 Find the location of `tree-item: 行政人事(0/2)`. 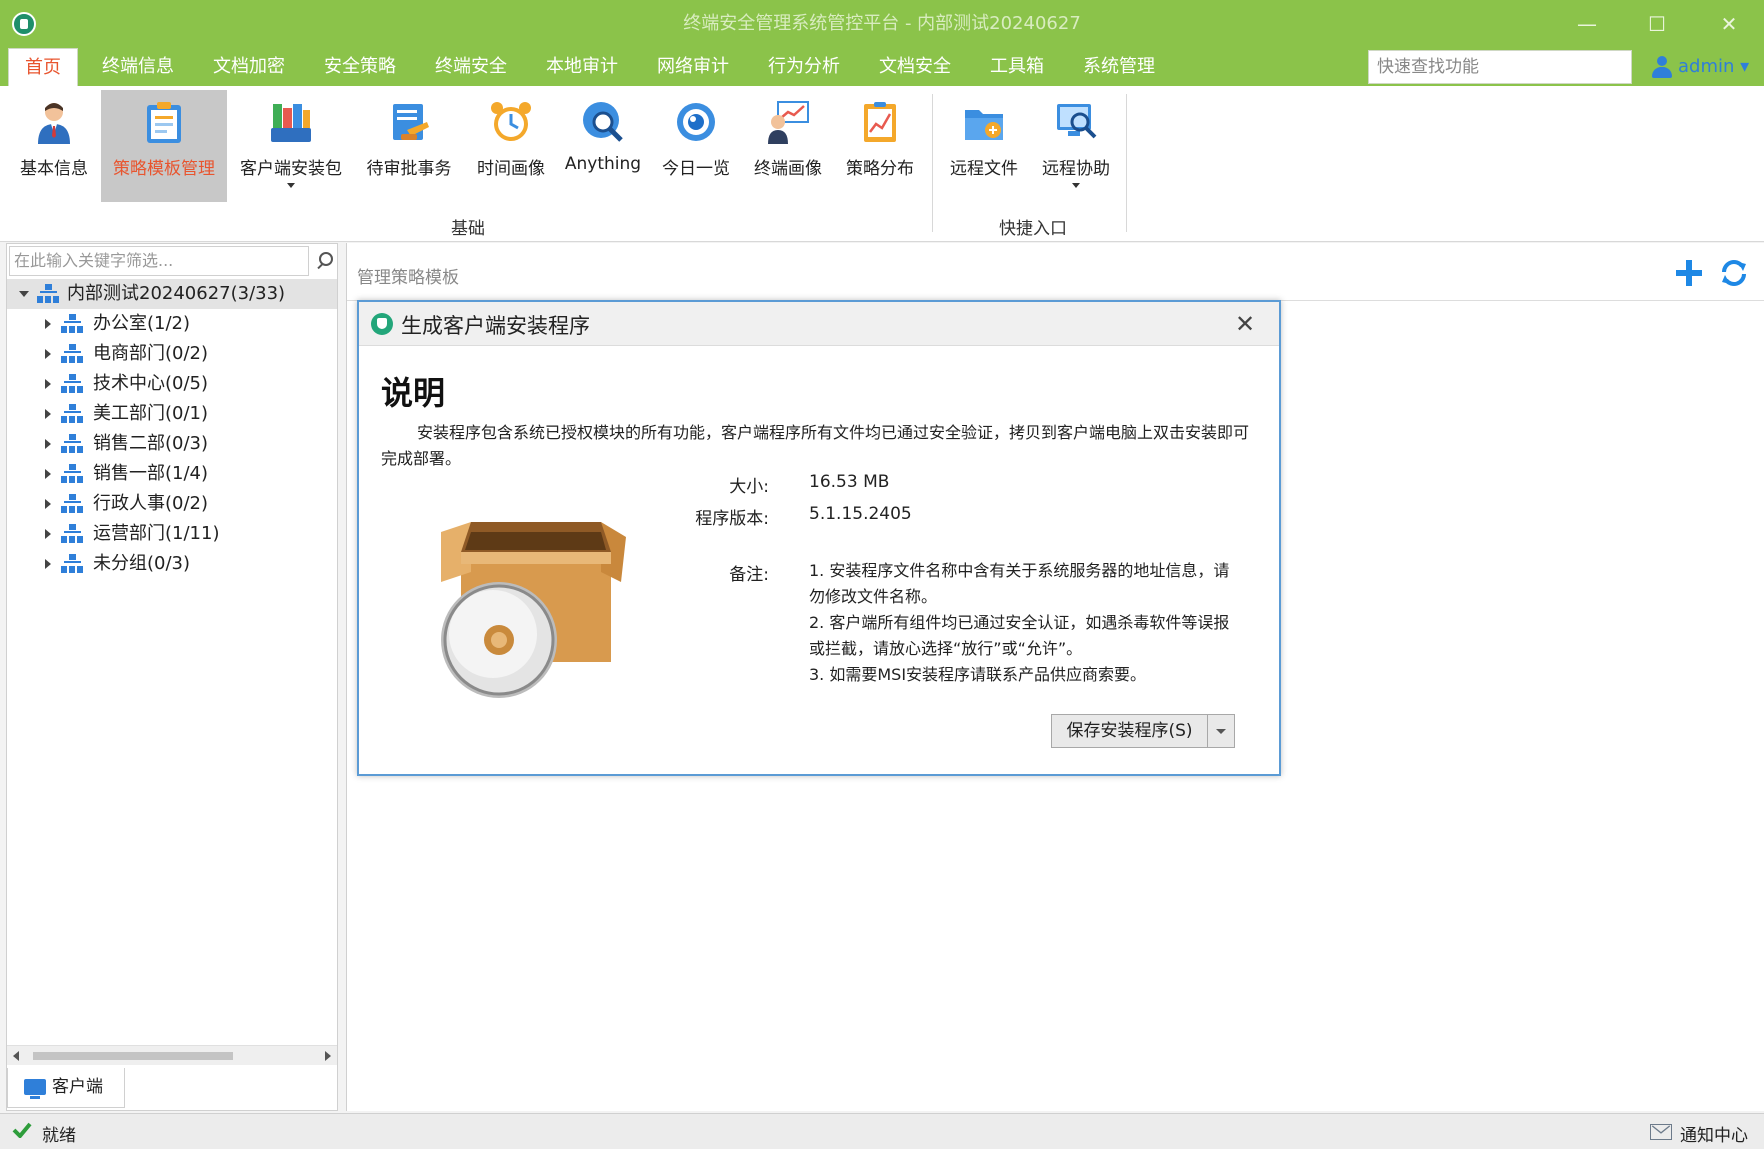

tree-item: 行政人事(0/2) is located at coordinates (172, 504).